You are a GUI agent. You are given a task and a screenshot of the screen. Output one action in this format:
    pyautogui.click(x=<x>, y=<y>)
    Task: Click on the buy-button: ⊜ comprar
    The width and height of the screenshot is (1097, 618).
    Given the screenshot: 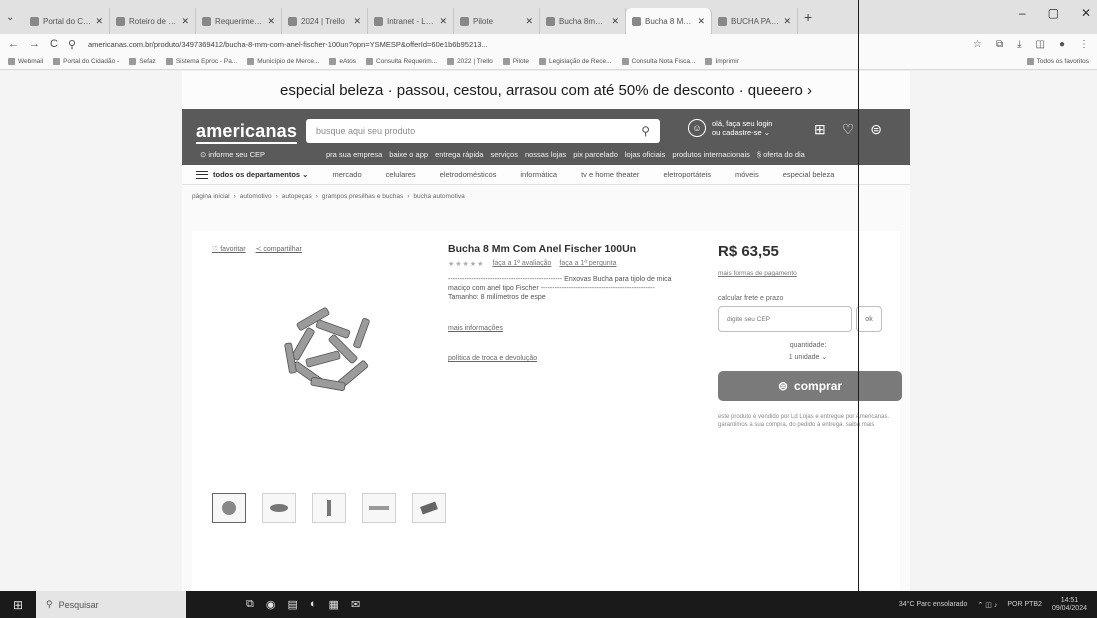 What is the action you would take?
    pyautogui.click(x=810, y=386)
    